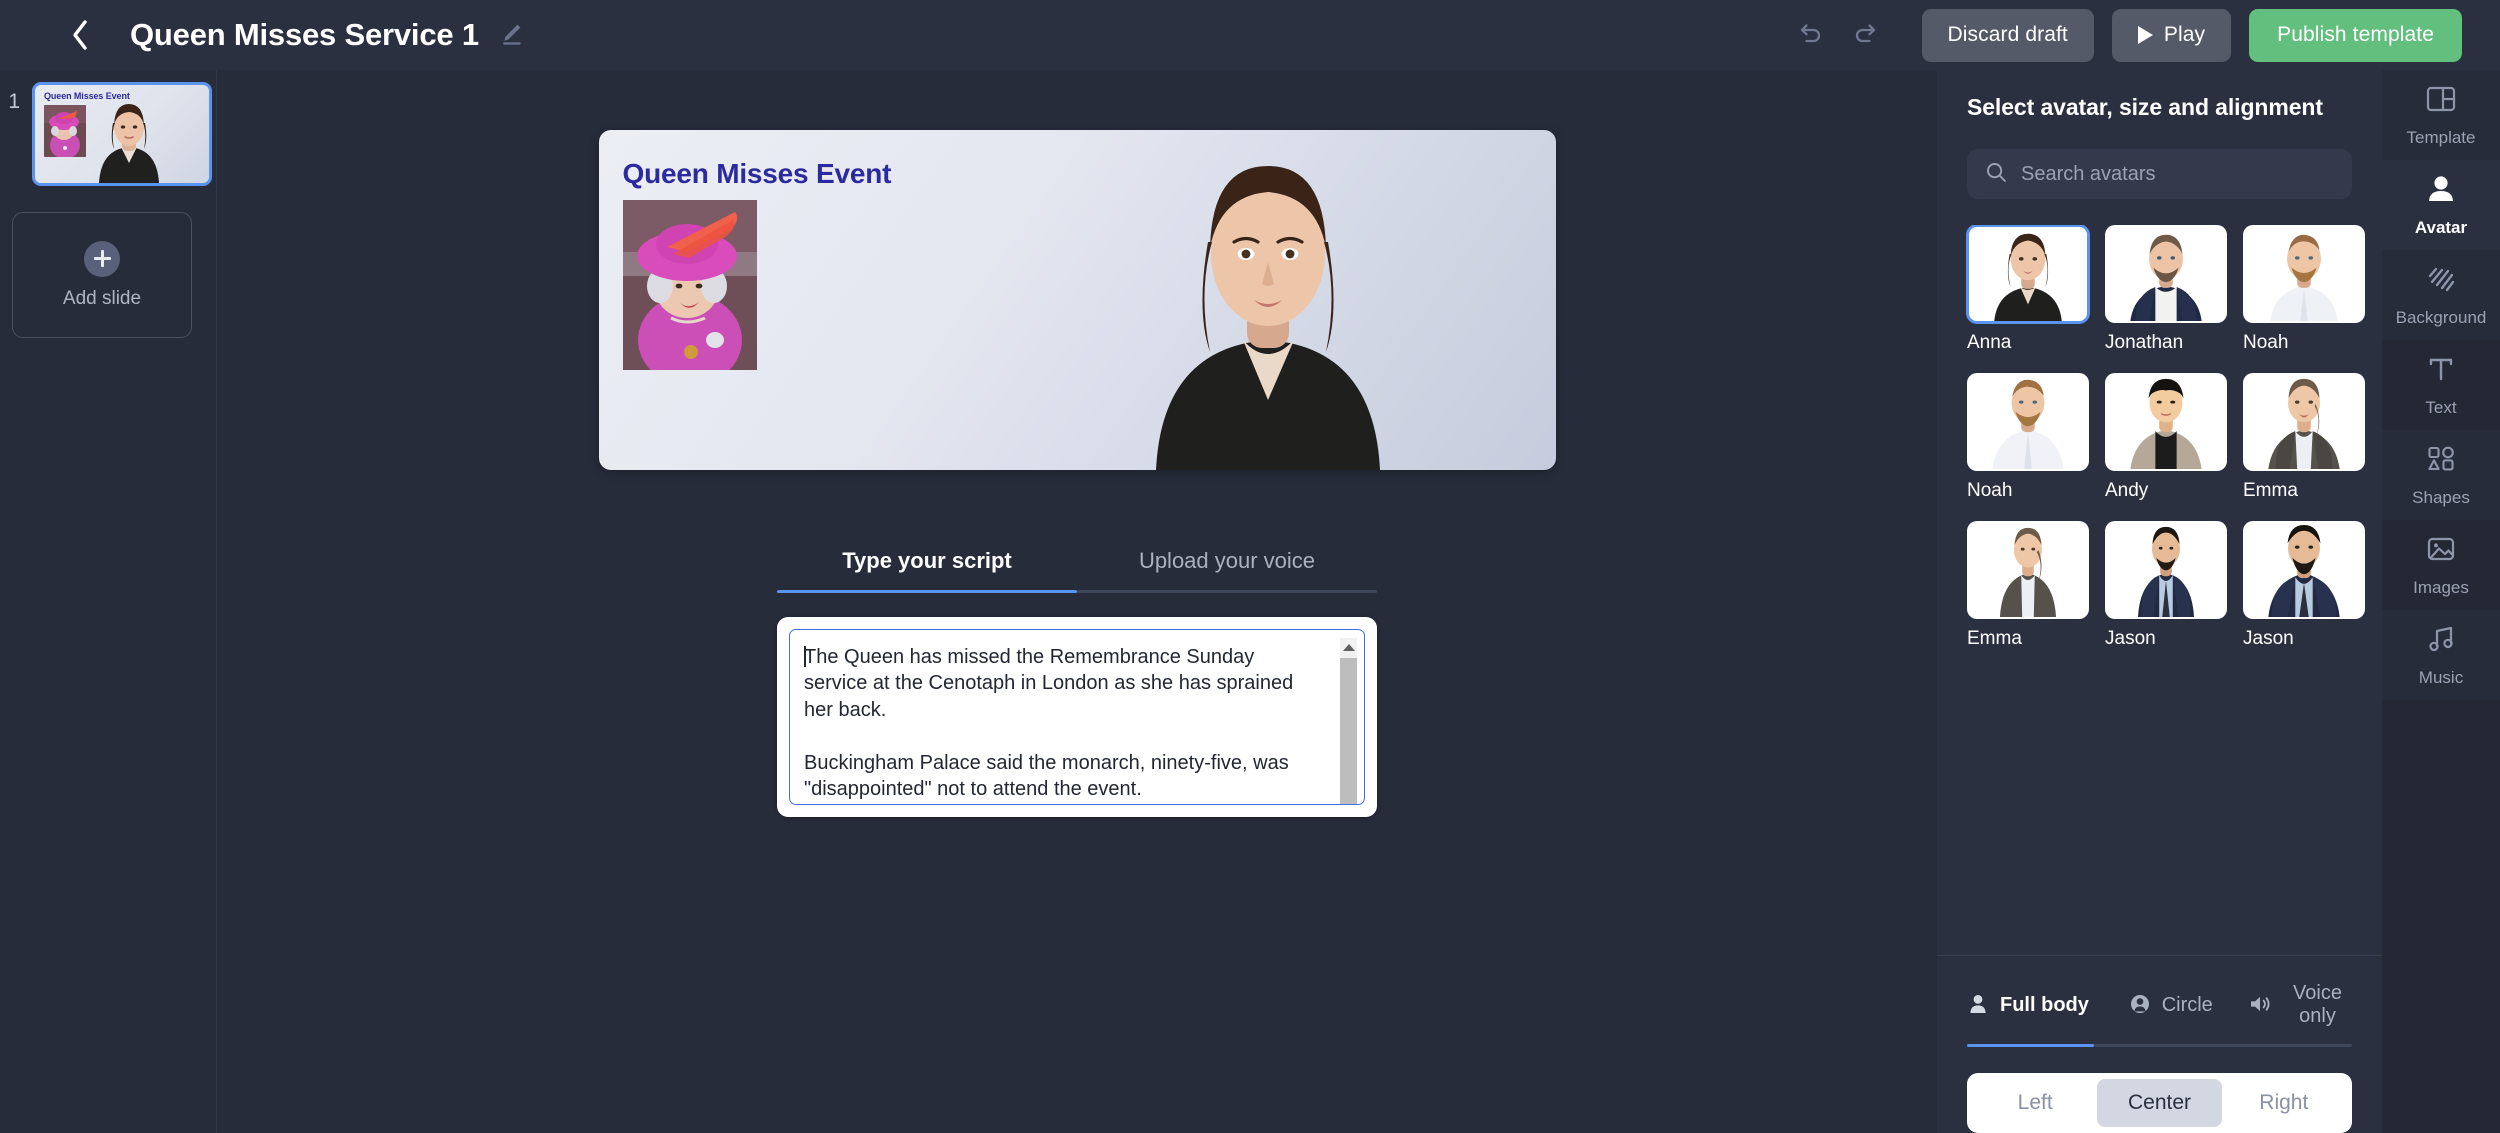  Describe the element at coordinates (2260, 1005) in the screenshot. I see `speaker-icon` at that location.